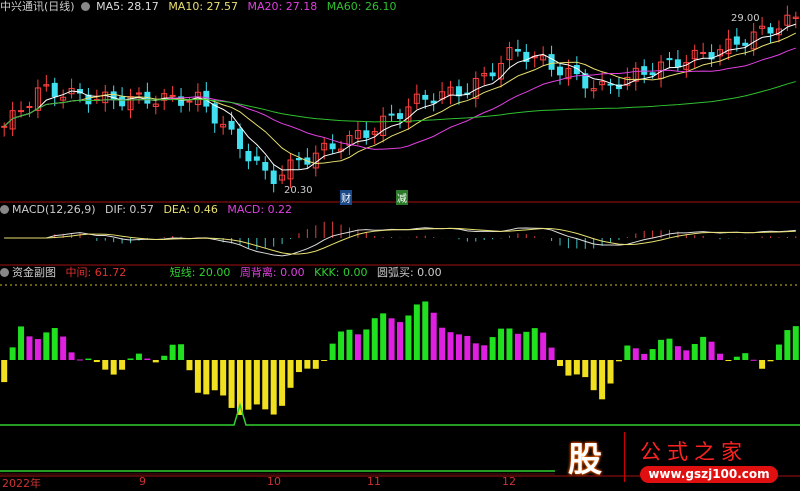 The width and height of the screenshot is (800, 491). Describe the element at coordinates (274, 481) in the screenshot. I see `x-label: 10` at that location.